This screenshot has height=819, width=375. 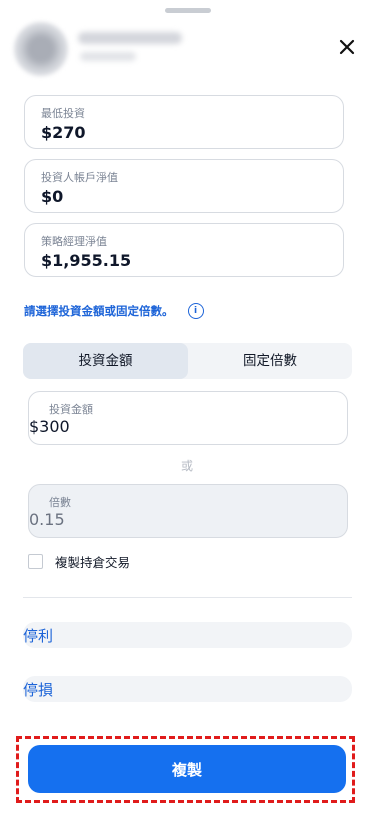 I want to click on investor-equity-box: 投資人帳戶淨值 $0, so click(x=184, y=186).